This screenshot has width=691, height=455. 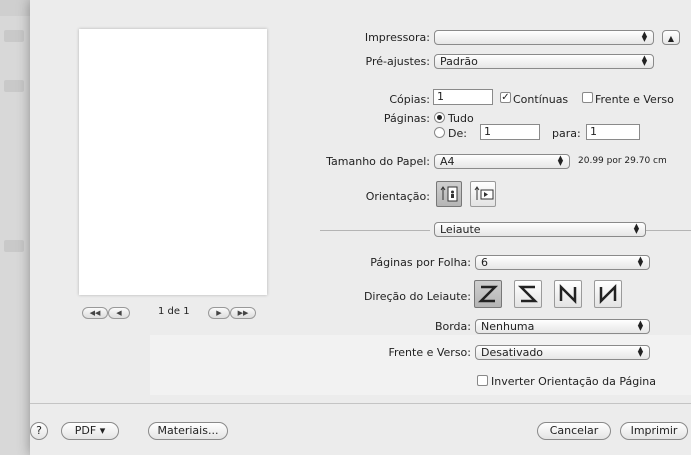 I want to click on pdf-menu-button: PDF ▾, so click(x=90, y=431).